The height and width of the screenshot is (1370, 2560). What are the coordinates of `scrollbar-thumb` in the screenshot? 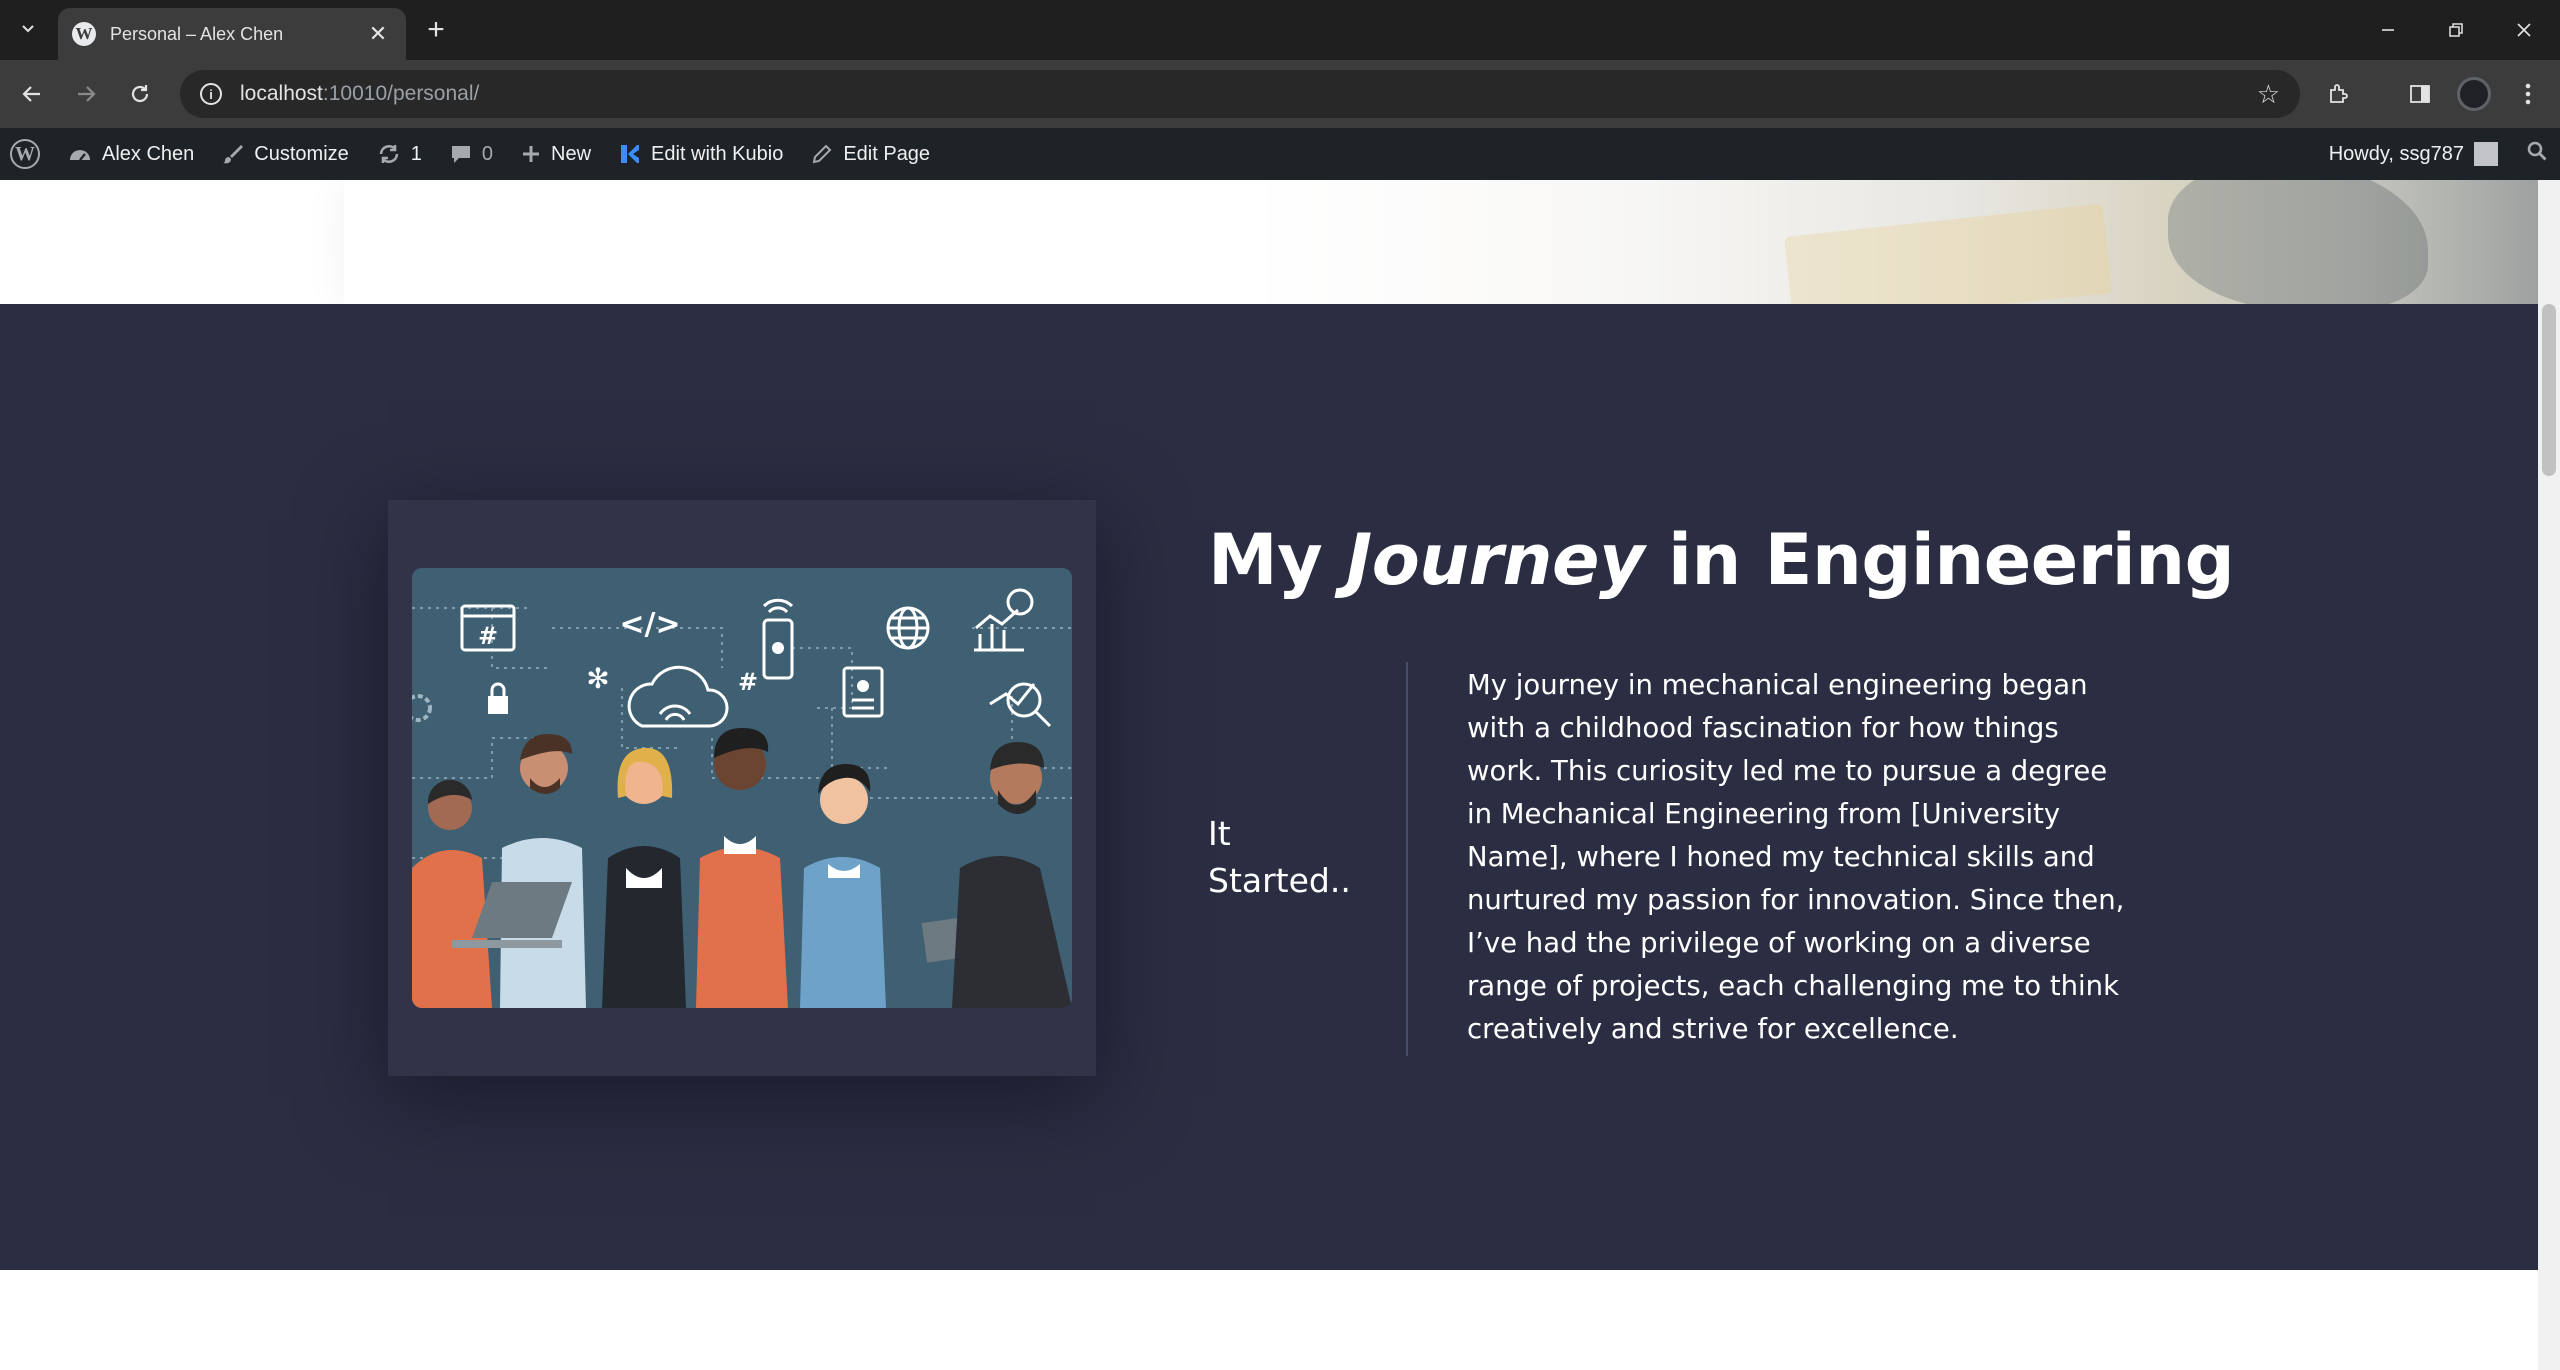 It's located at (2549, 390).